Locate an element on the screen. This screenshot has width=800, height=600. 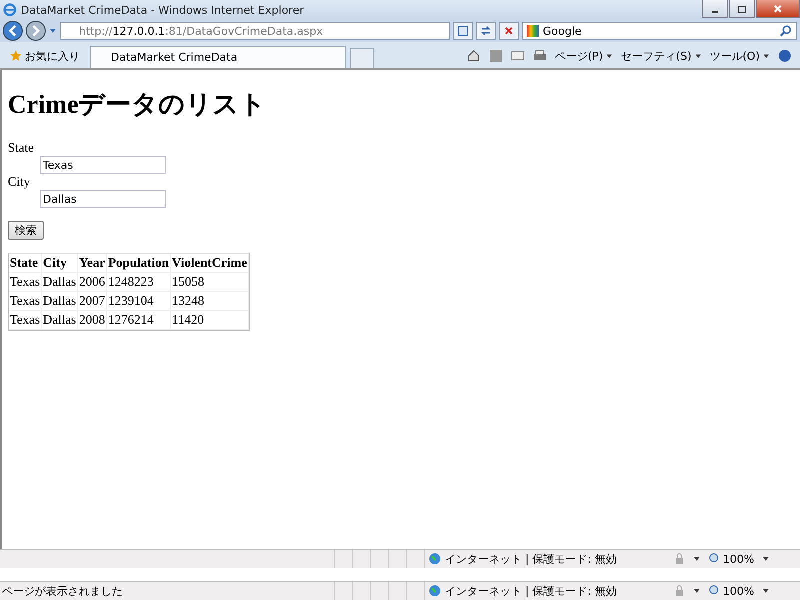
page-heading: Crimeデータのリスト is located at coordinates (138, 105).